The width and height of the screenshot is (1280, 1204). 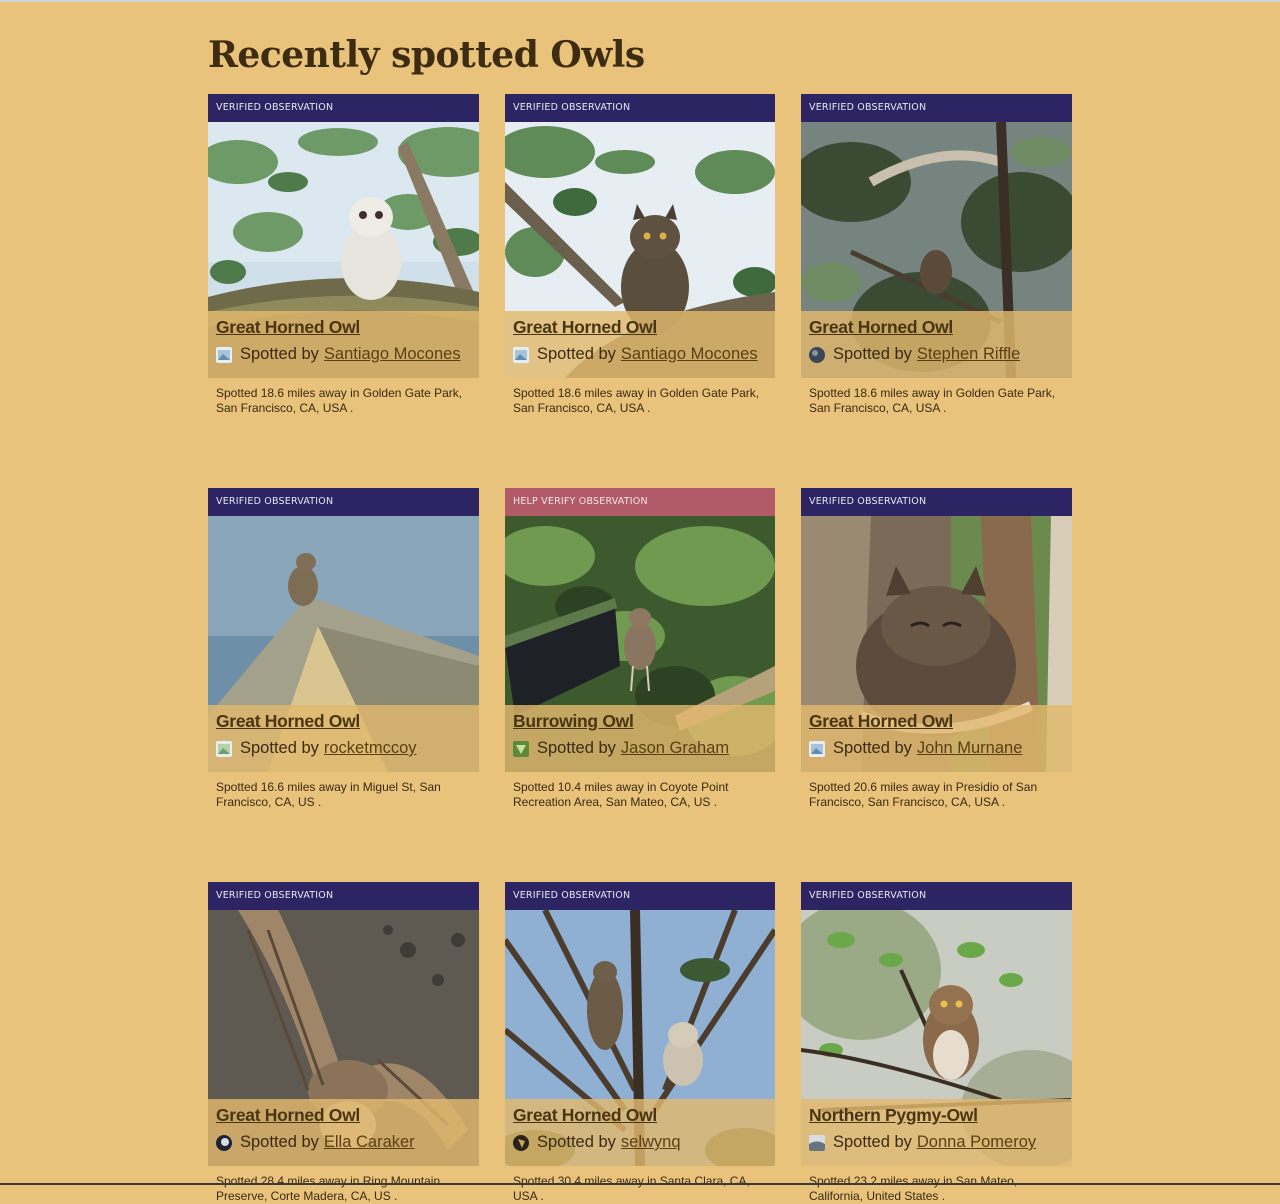 I want to click on owl-photo: Great Horned Owl Spotted by rocketmccoy, so click(x=343, y=644).